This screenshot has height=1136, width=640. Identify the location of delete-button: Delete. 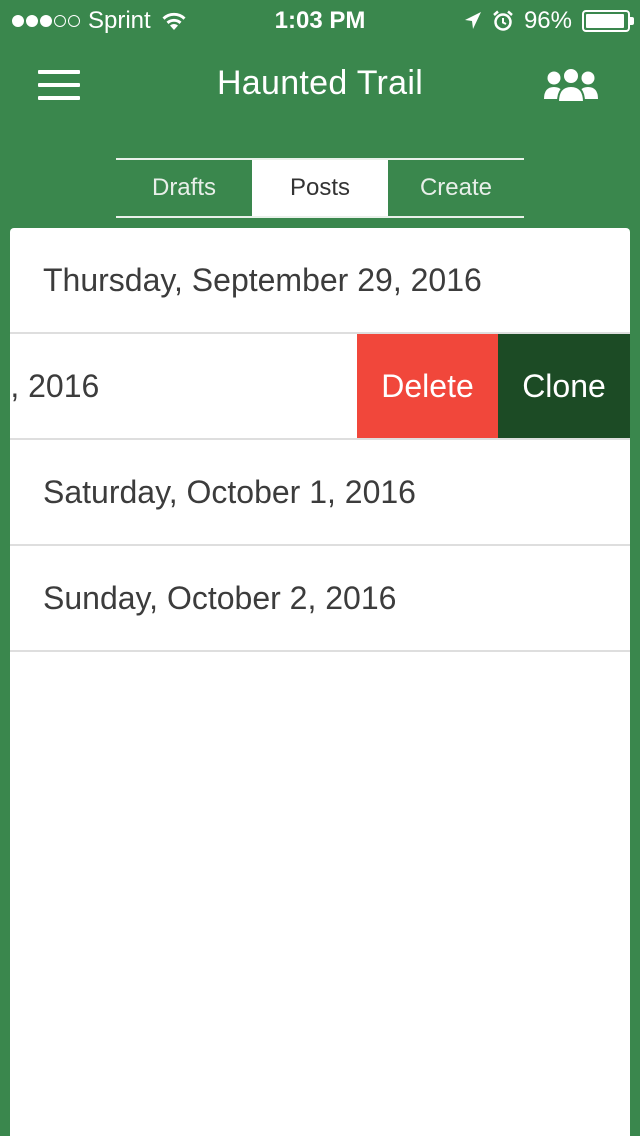
(427, 386).